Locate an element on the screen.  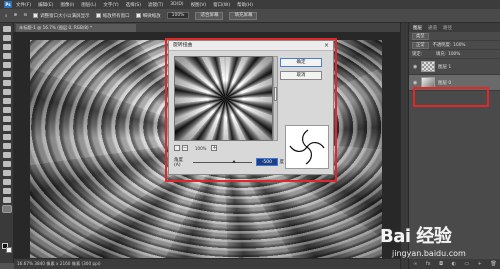
angle-control-row: 角度(A) -500 度 is located at coordinates (229, 162).